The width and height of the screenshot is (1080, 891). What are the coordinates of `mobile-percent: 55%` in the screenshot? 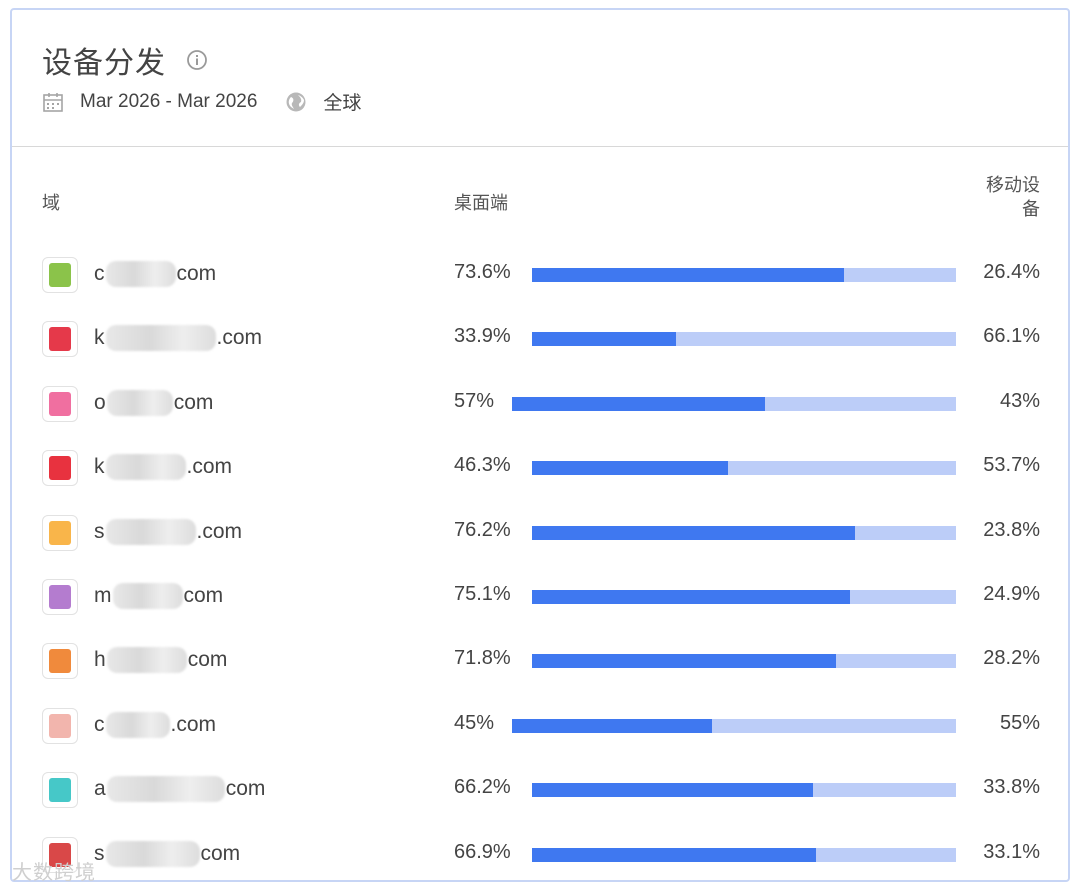 It's located at (1019, 722).